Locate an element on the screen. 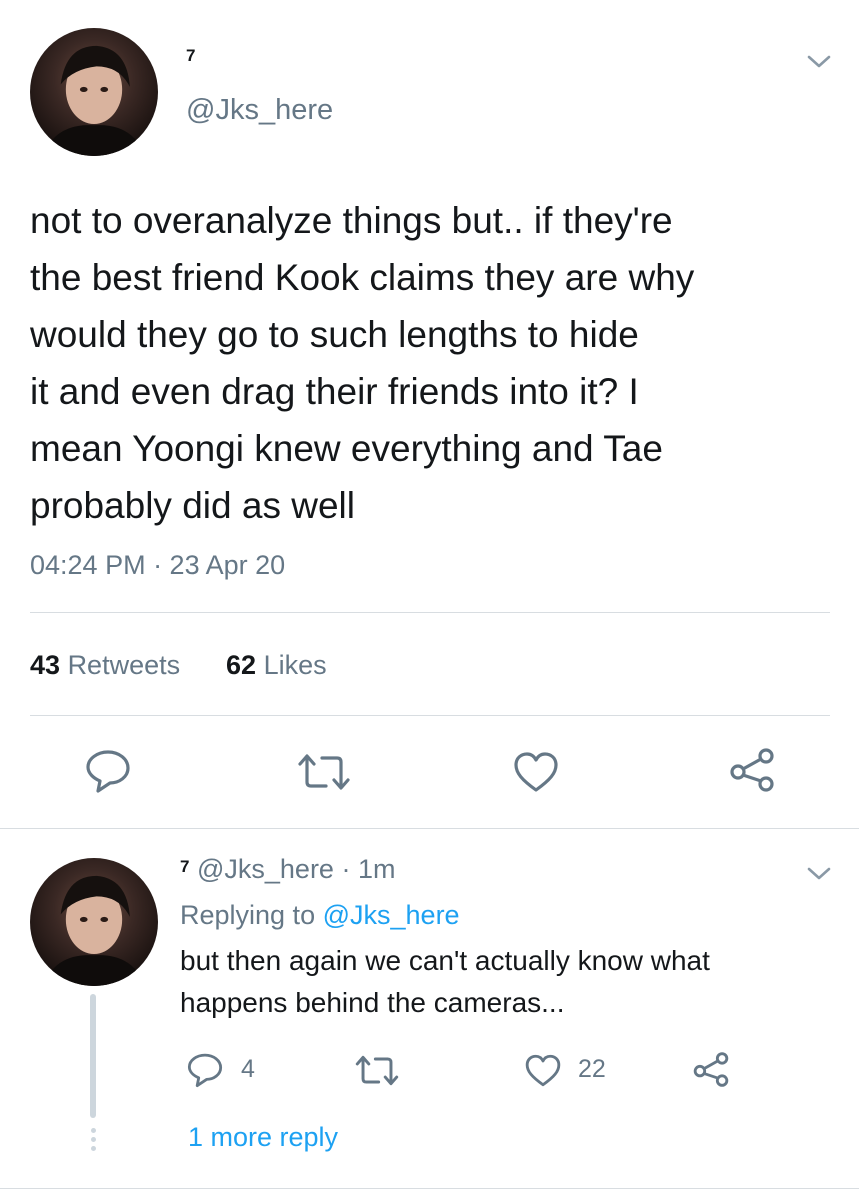 The height and width of the screenshot is (1200, 859). likes-count: 62 is located at coordinates (241, 665).